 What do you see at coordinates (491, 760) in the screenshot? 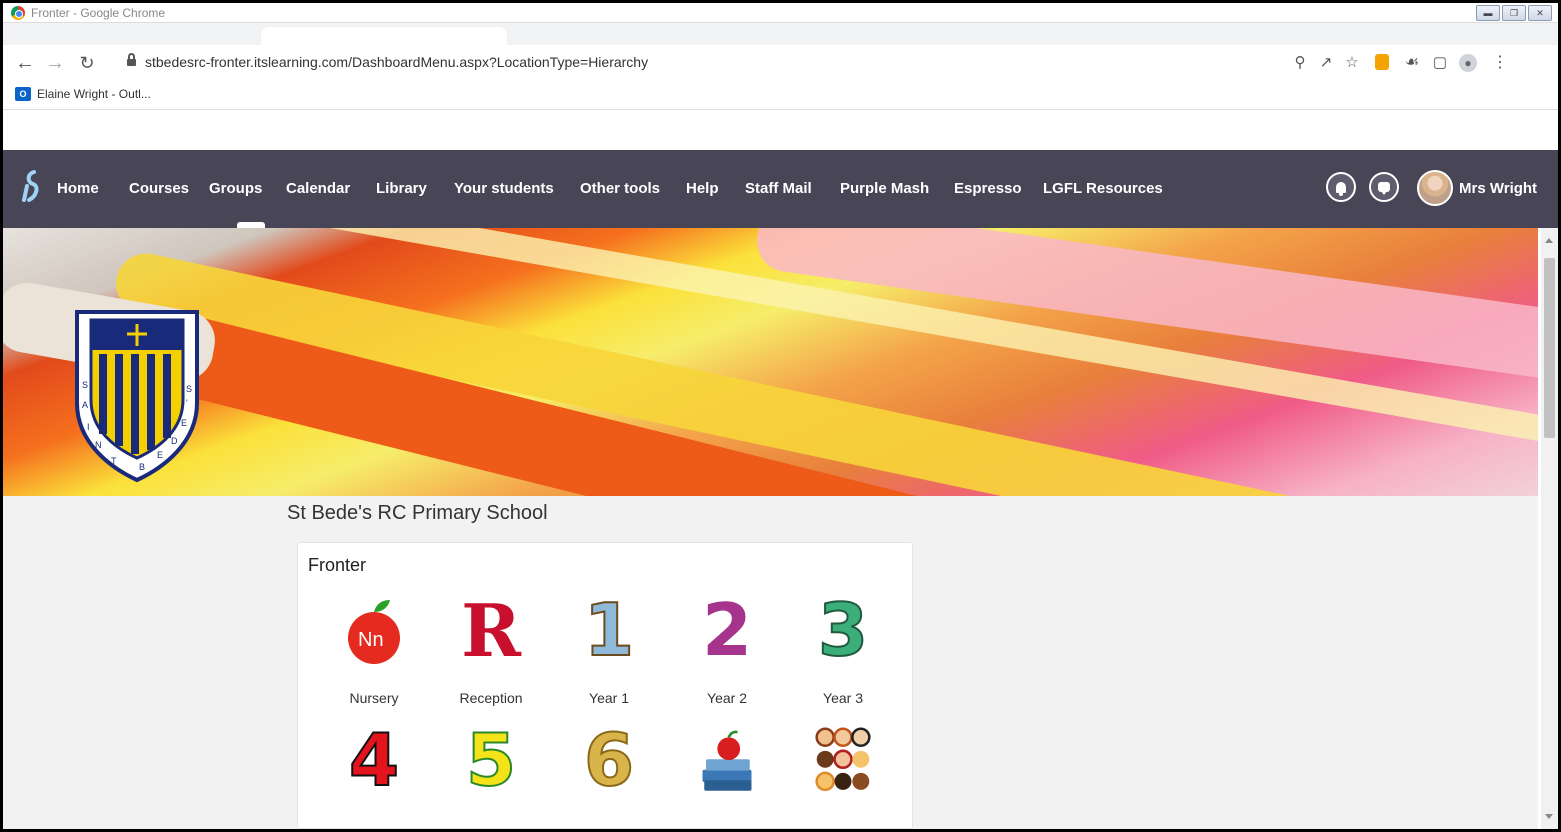
I see `number-5-icon: 5` at bounding box center [491, 760].